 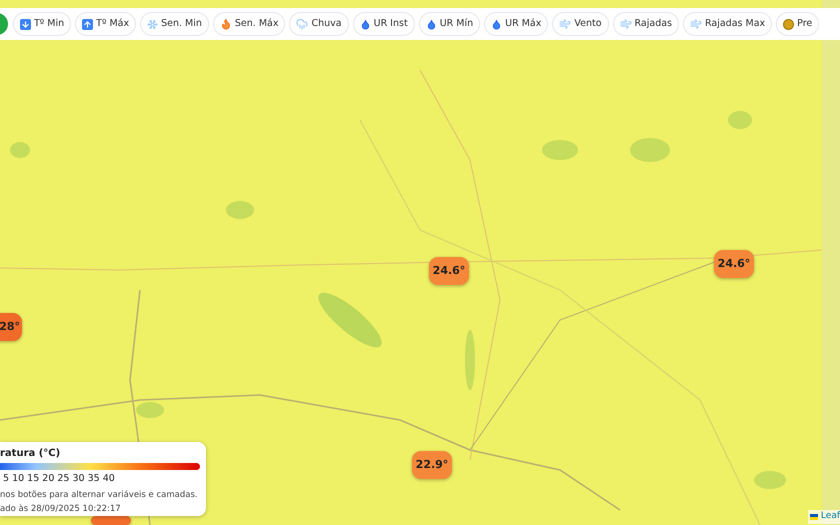 What do you see at coordinates (60, 509) in the screenshot?
I see `update-time: ado às 28/09/2025 10:22:17` at bounding box center [60, 509].